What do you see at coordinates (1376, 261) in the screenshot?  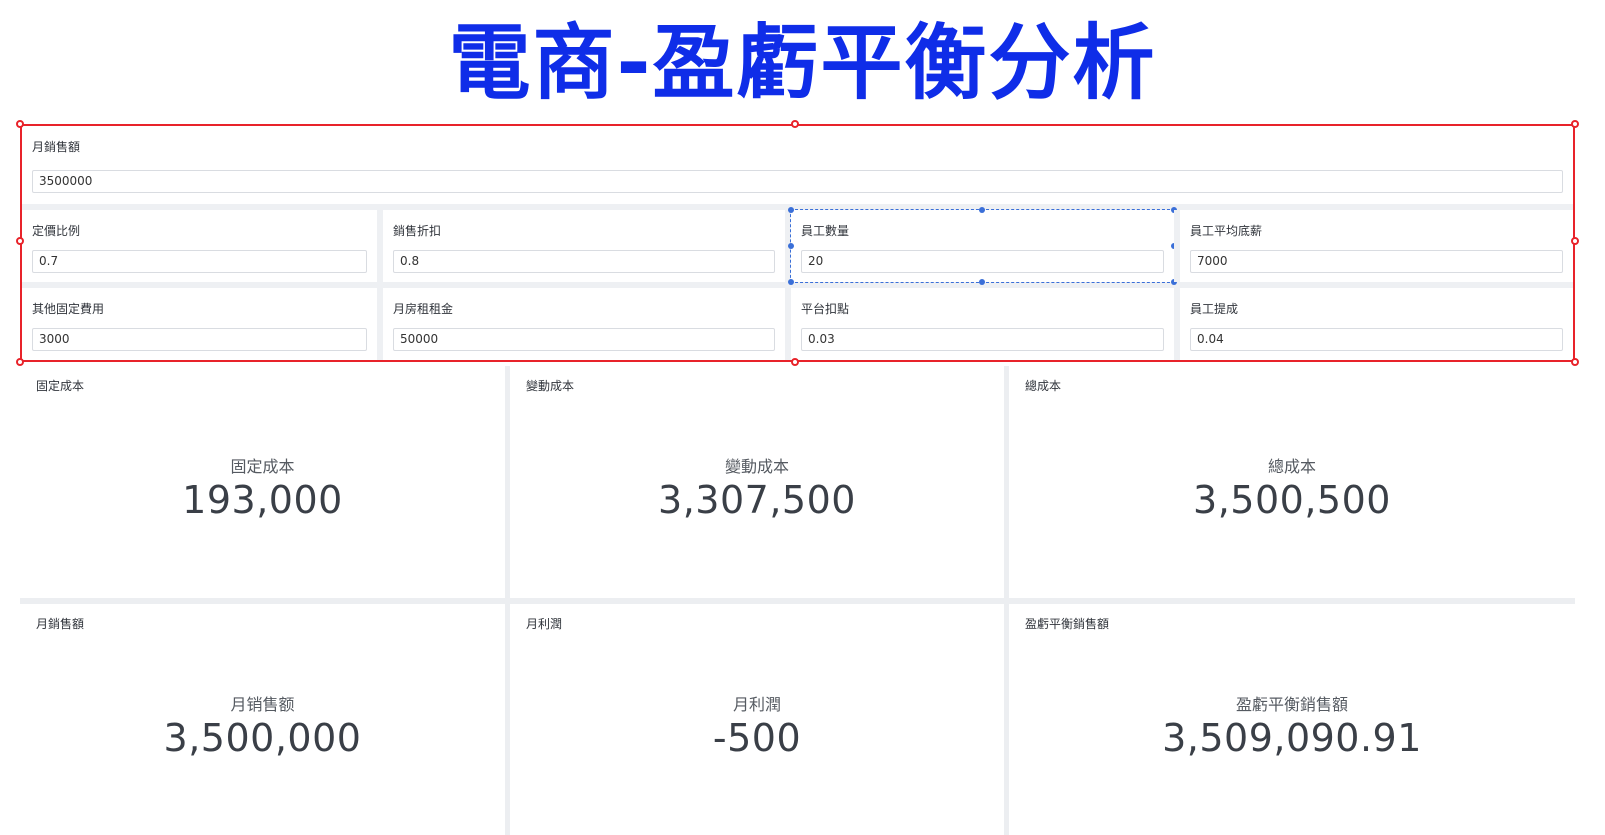 I see `employee-base-salary-input: 7000` at bounding box center [1376, 261].